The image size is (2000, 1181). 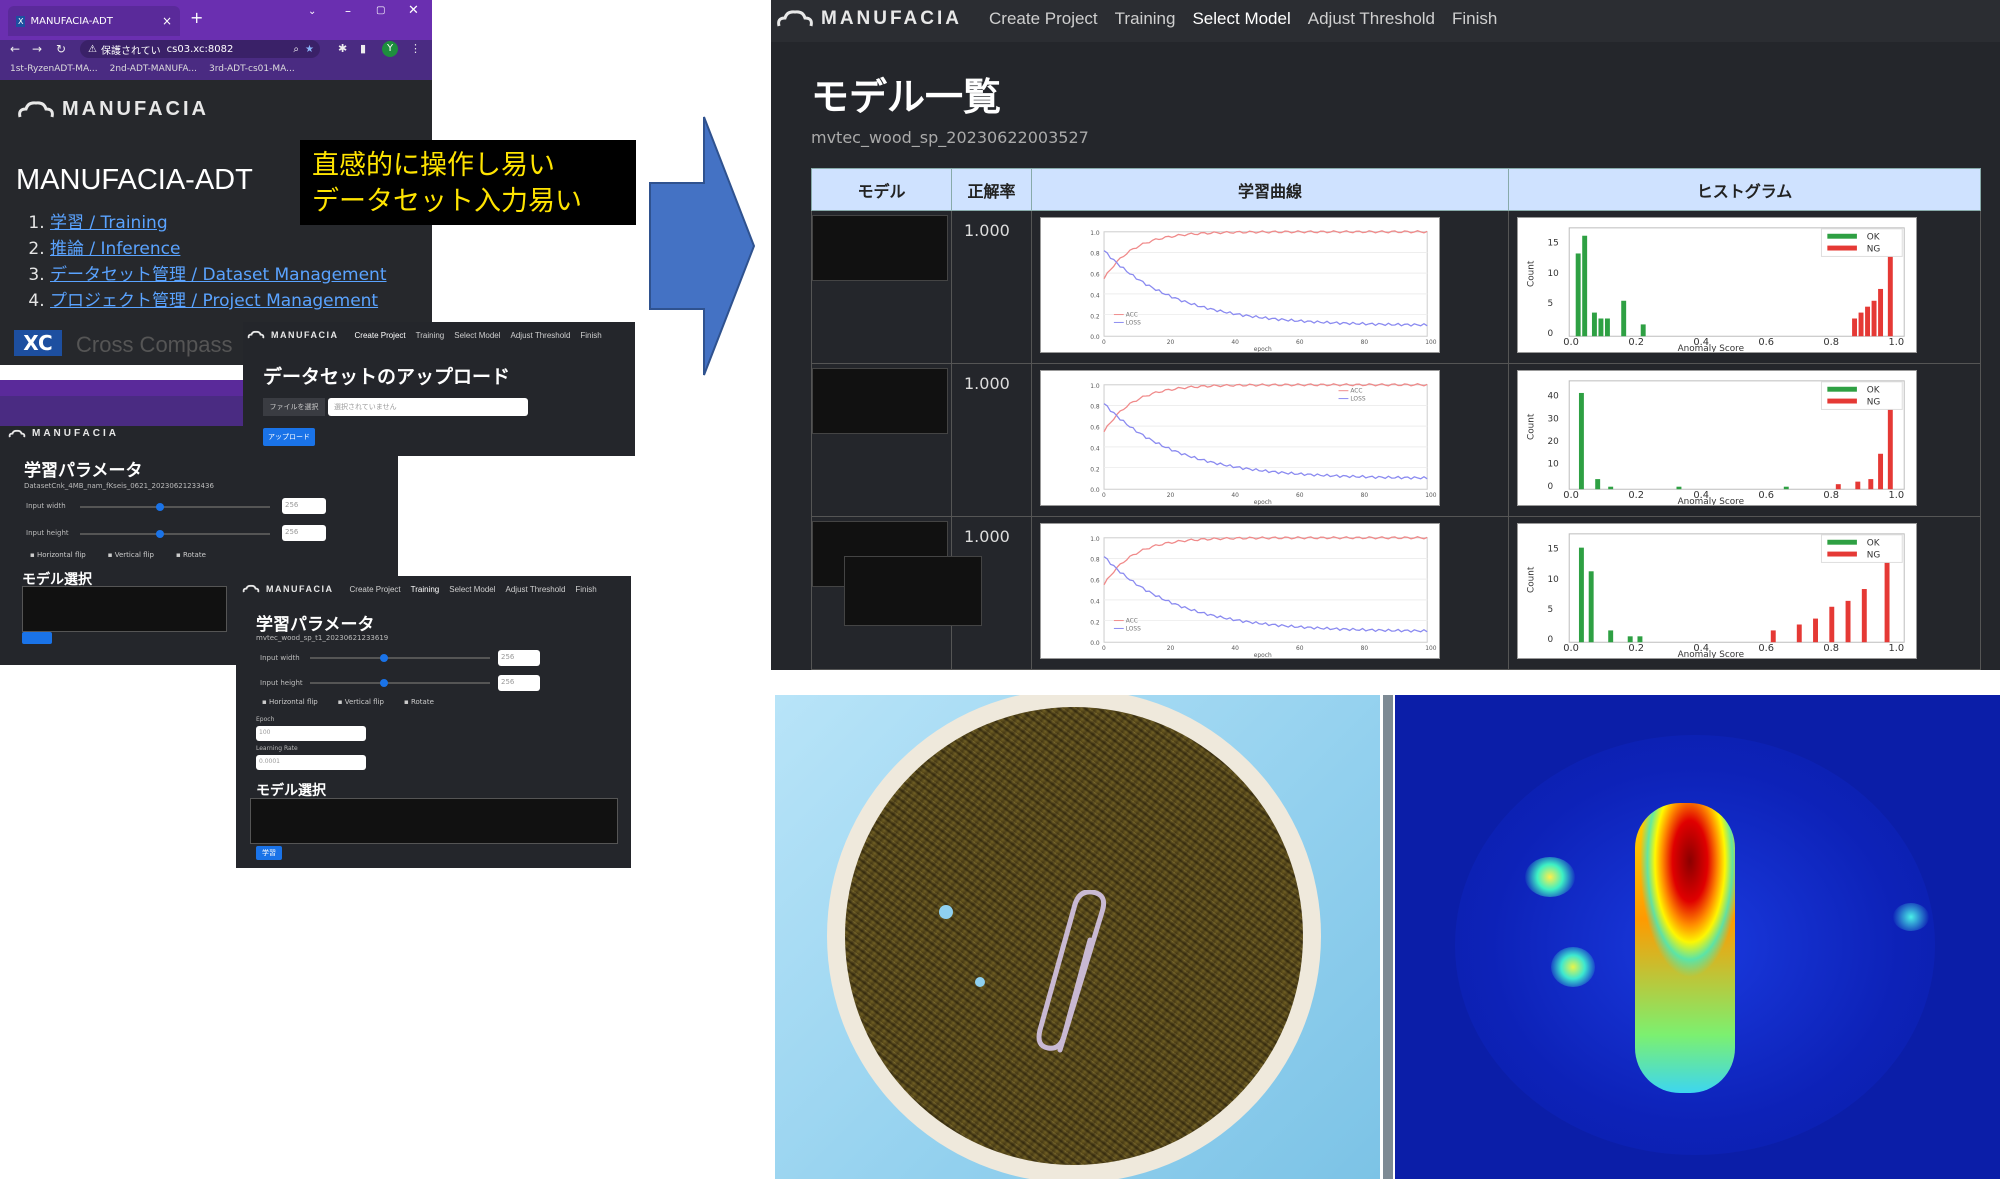 What do you see at coordinates (380, 10) in the screenshot?
I see `maximize-icon: ▢` at bounding box center [380, 10].